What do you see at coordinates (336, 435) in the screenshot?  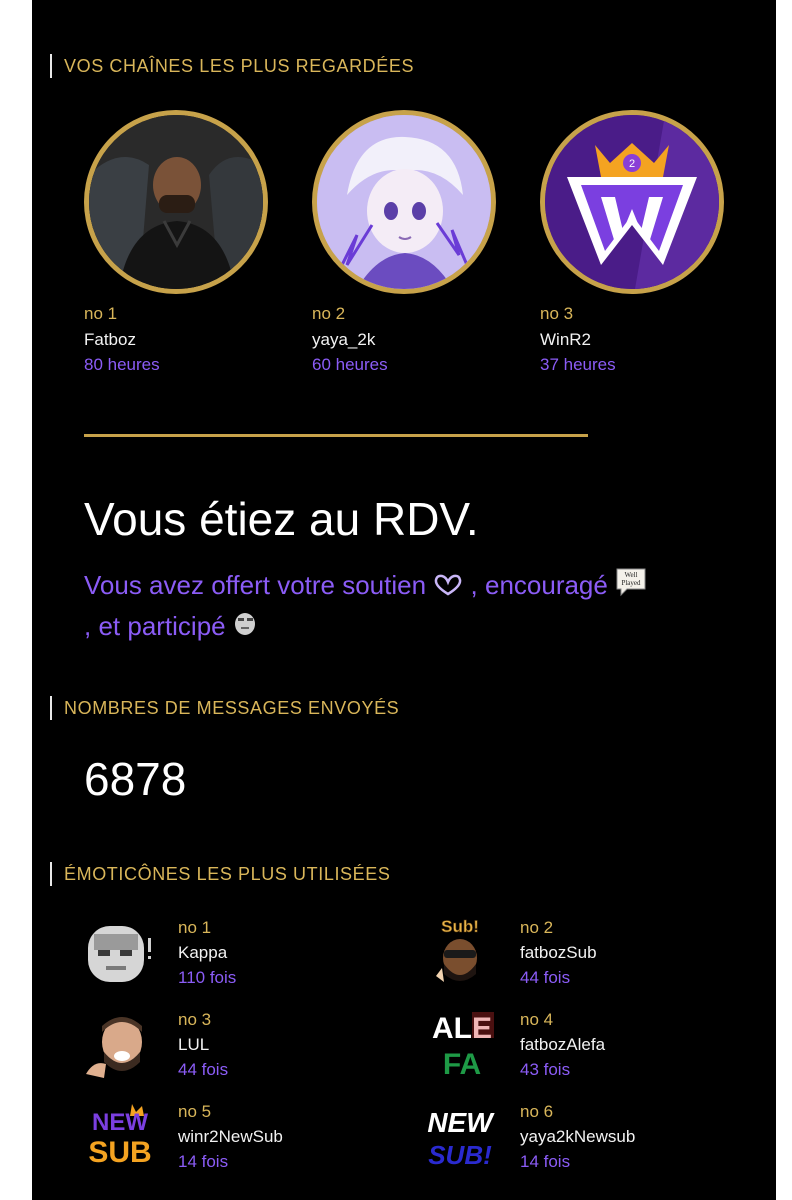 I see `gold-divider` at bounding box center [336, 435].